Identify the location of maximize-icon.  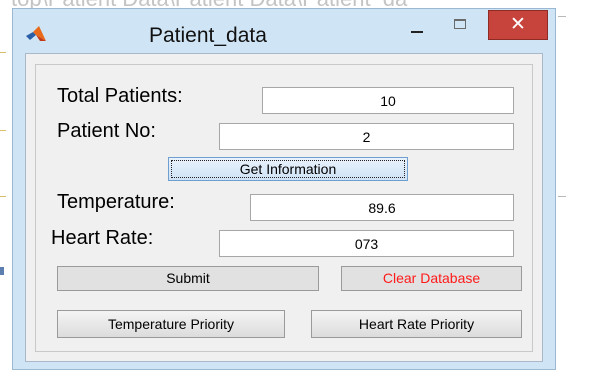
(460, 24).